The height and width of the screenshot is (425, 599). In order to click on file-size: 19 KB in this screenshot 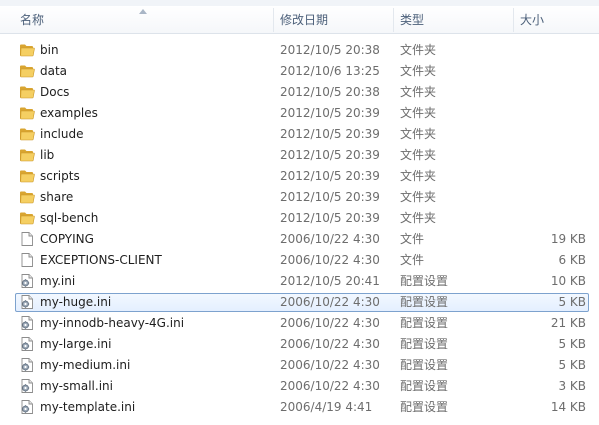, I will do `click(568, 239)`.